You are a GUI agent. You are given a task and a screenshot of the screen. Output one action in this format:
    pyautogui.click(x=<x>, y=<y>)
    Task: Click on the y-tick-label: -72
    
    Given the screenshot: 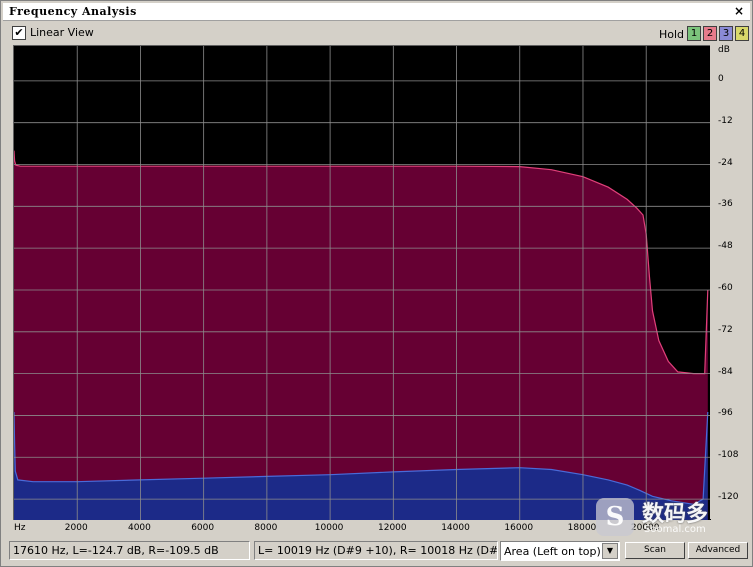 What is the action you would take?
    pyautogui.click(x=725, y=329)
    